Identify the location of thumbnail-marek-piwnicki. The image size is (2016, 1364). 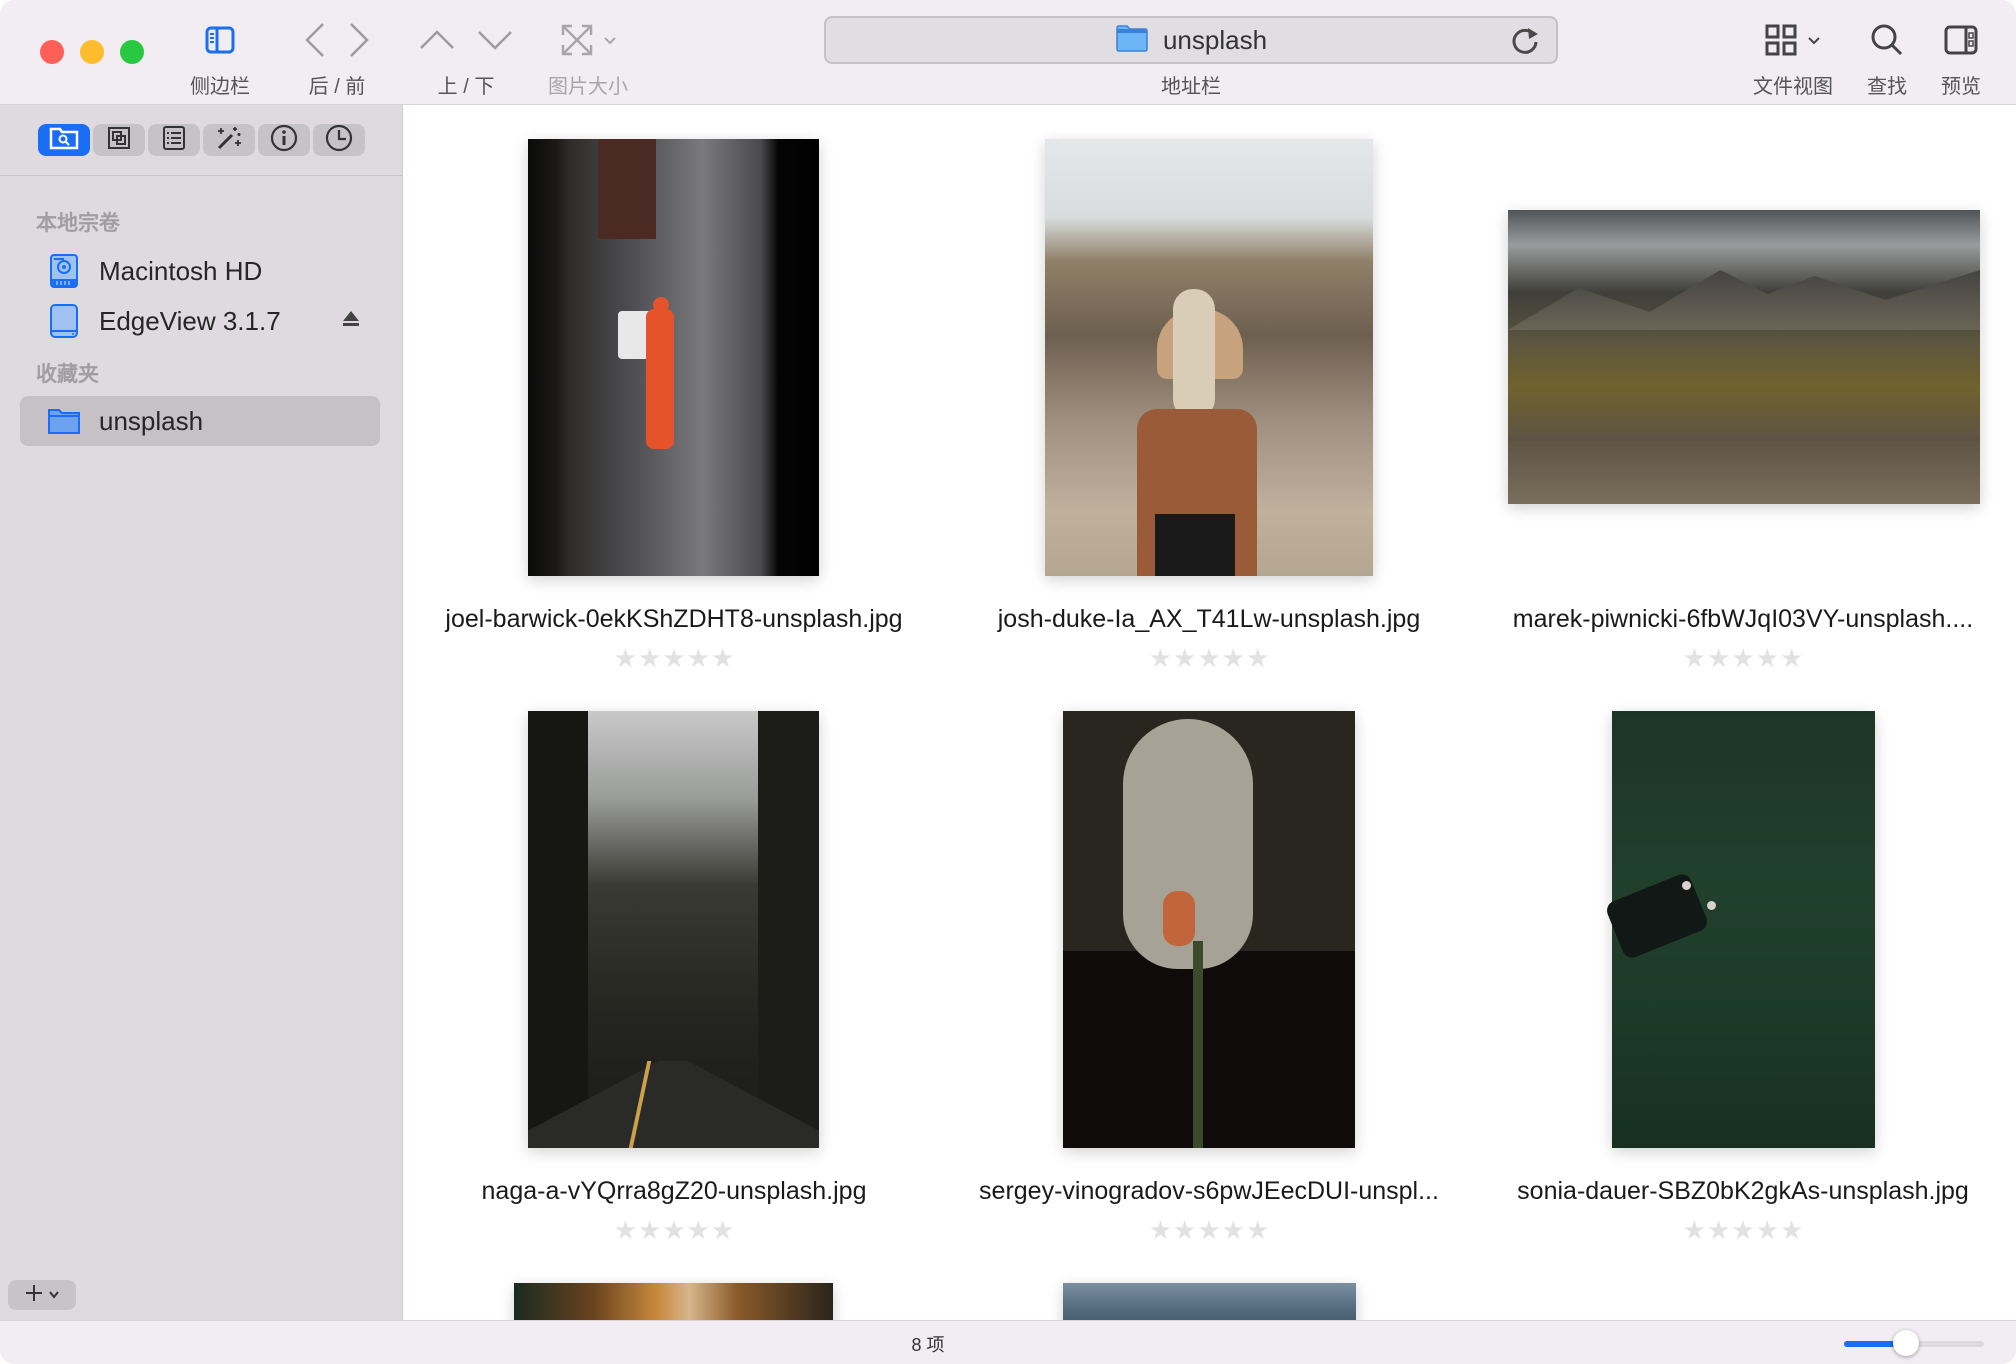
(1744, 357).